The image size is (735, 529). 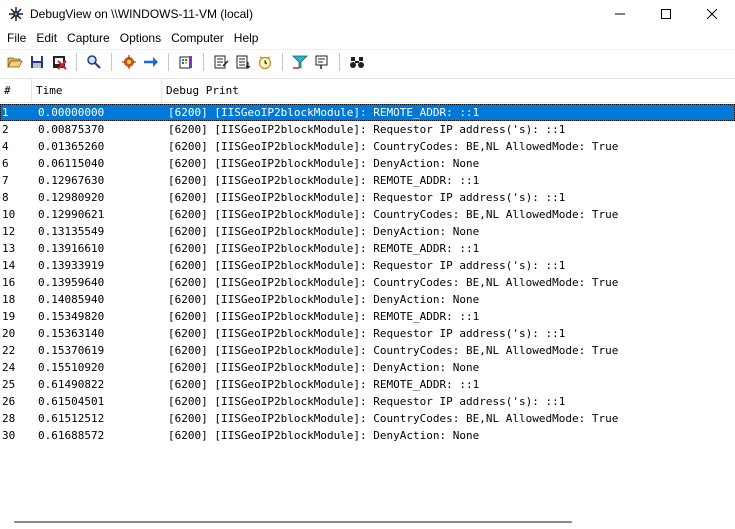 What do you see at coordinates (357, 62) in the screenshot?
I see `find-binoculars-button` at bounding box center [357, 62].